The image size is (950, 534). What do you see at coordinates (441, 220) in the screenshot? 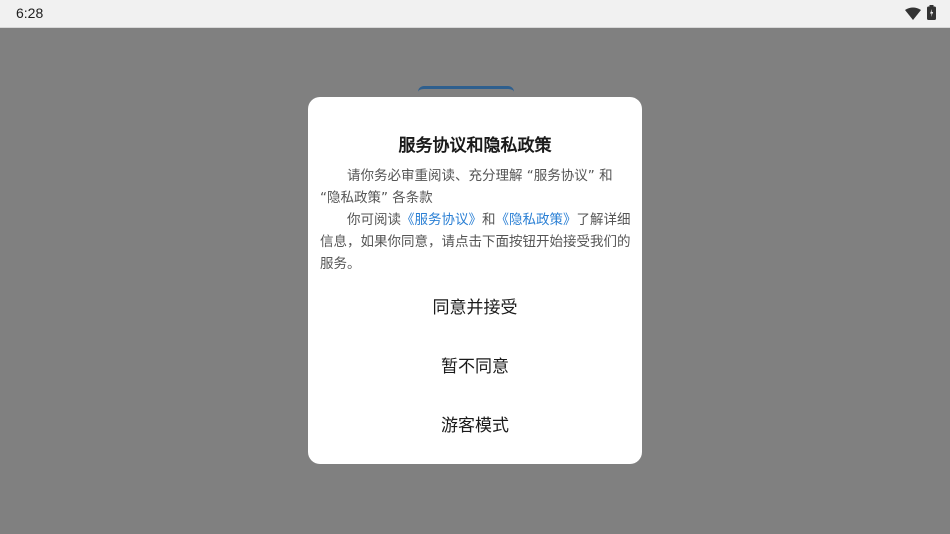
I see `service-agreement-link: 《服务协议》` at bounding box center [441, 220].